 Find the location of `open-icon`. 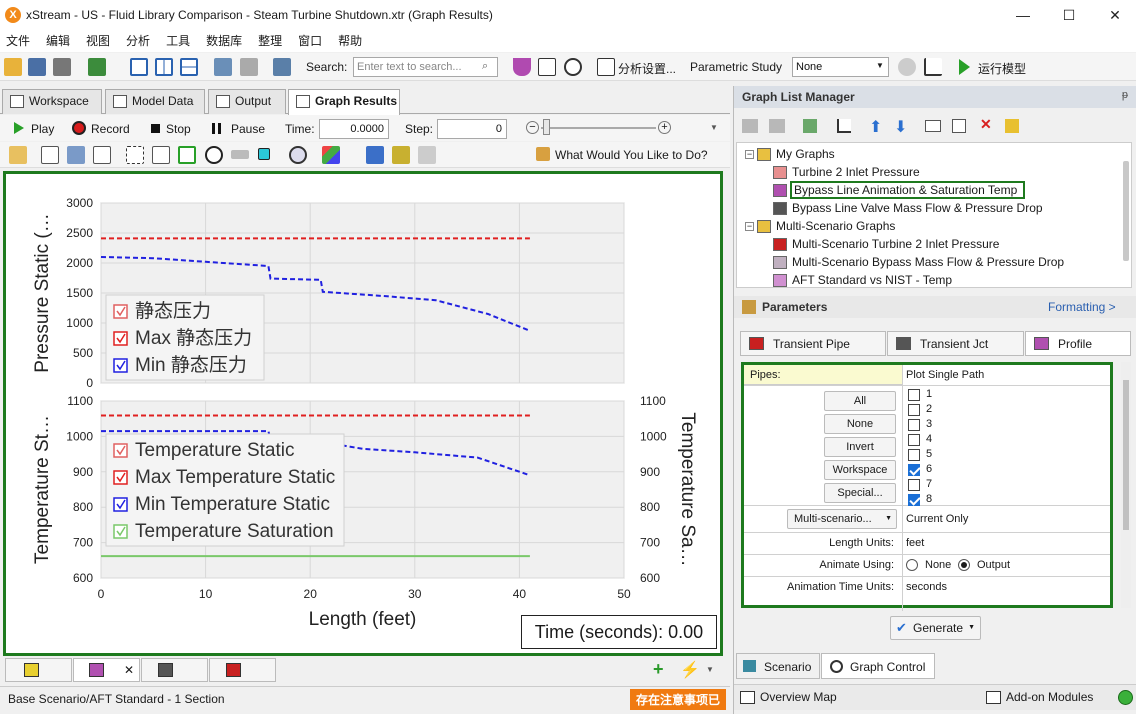

open-icon is located at coordinates (13, 67).